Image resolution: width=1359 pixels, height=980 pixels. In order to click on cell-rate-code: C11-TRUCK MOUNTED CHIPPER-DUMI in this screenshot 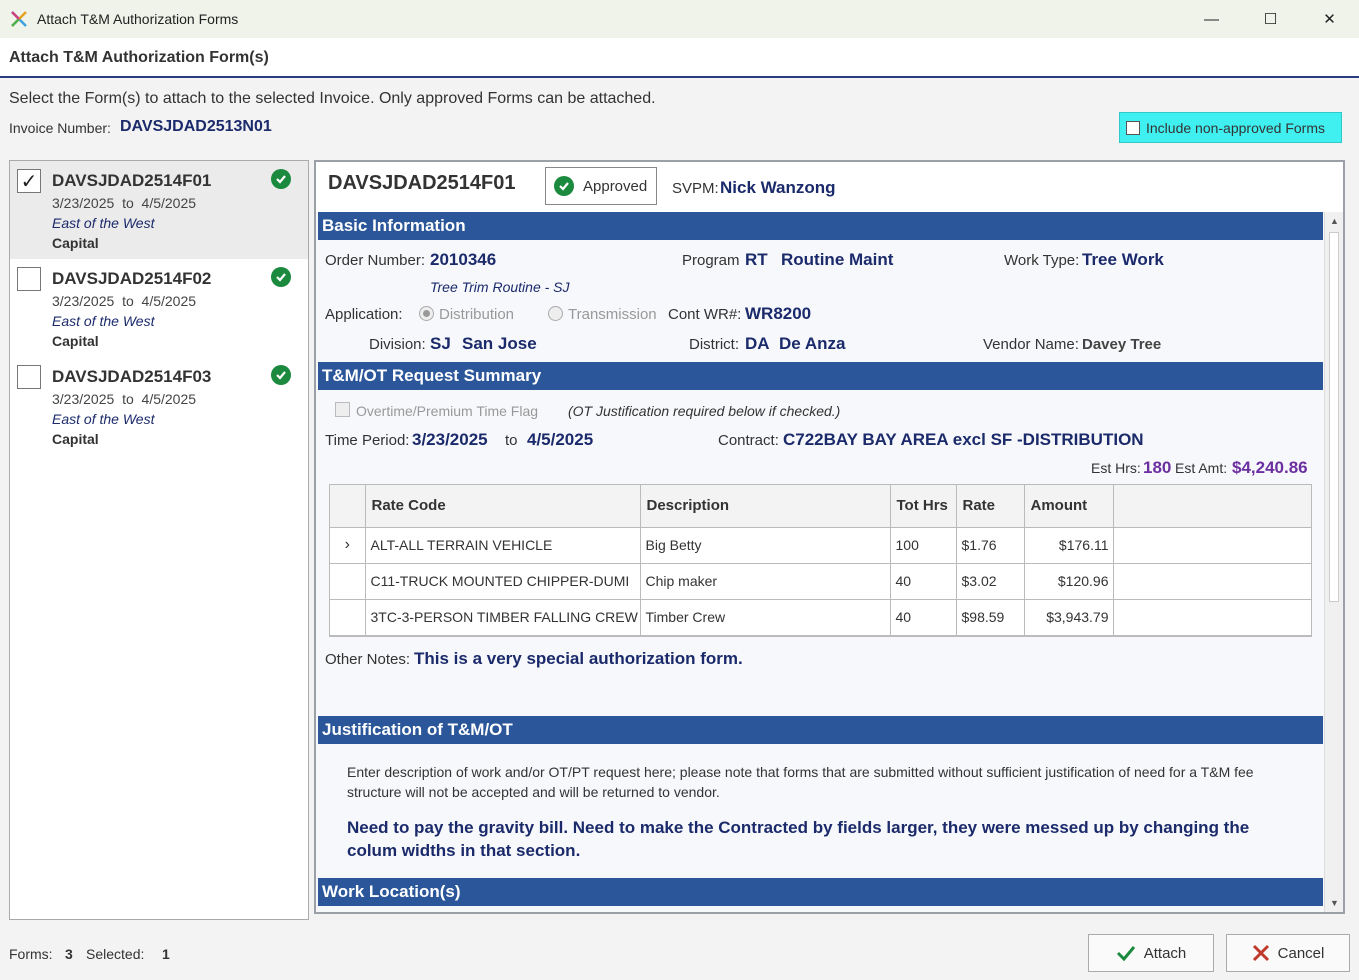, I will do `click(503, 581)`.